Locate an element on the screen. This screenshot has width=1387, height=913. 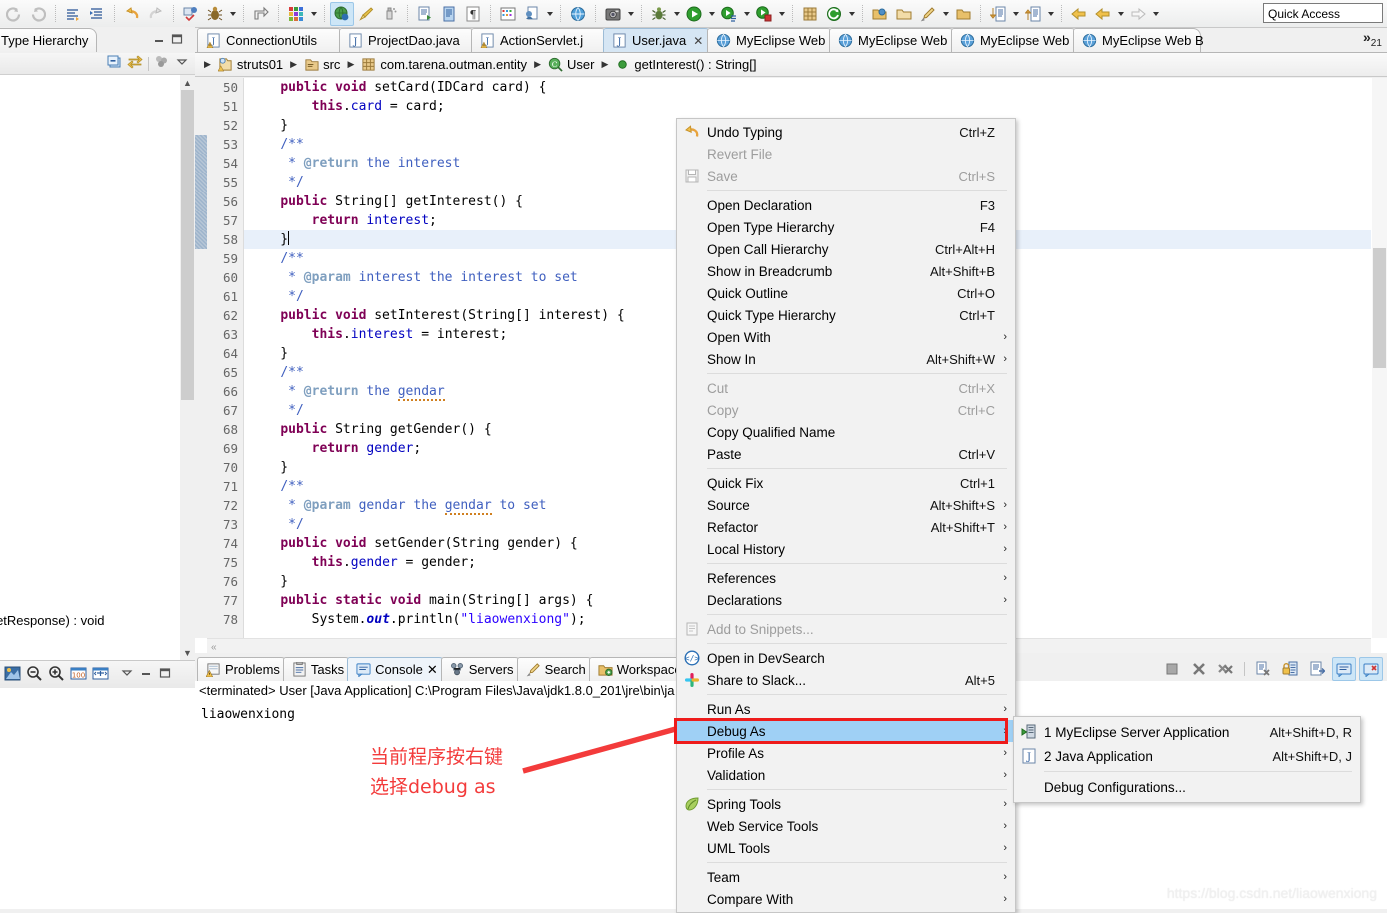
menu-item-open-call-hierarchy: Open Call Hierarchy Ctrl+Alt+H is located at coordinates (846, 249).